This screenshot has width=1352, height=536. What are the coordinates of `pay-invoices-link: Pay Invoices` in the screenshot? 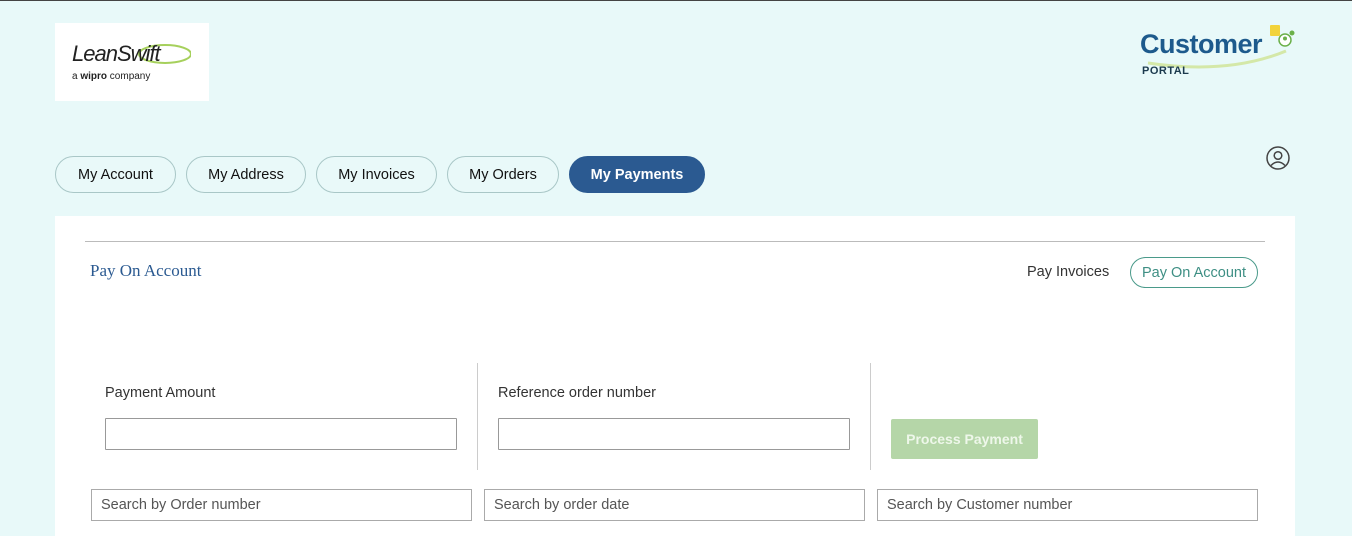 It's located at (1068, 272).